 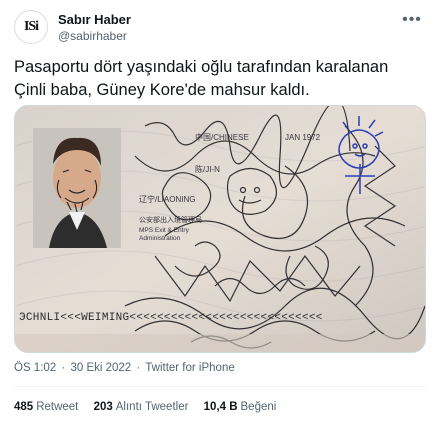 I want to click on quotes-label: Alıntı Tweetler, so click(x=152, y=407).